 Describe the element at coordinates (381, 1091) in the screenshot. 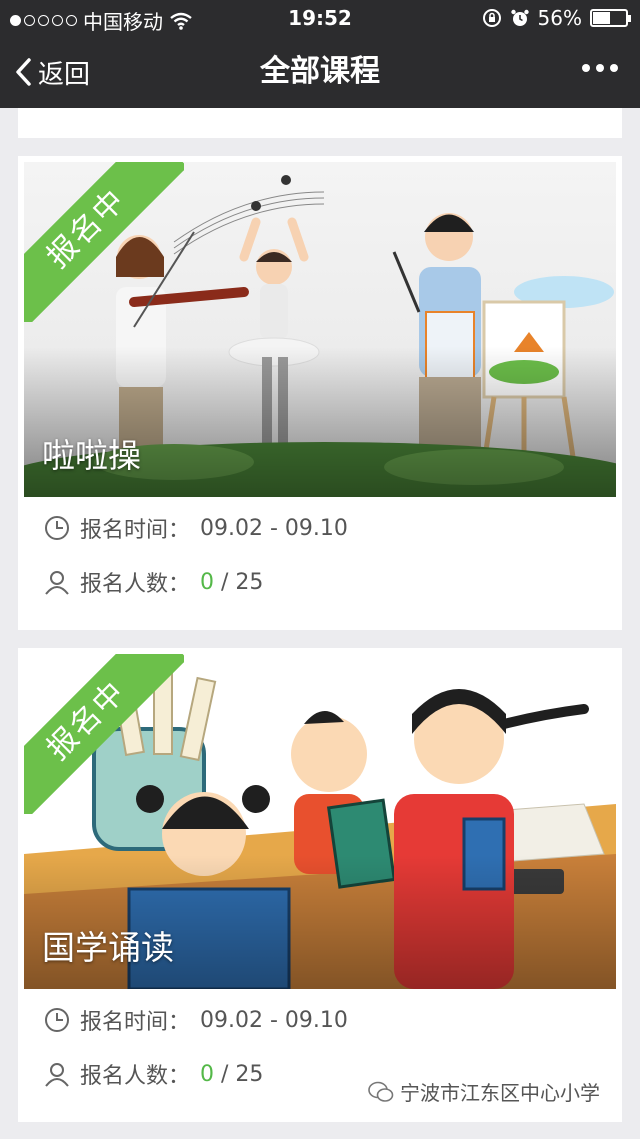

I see `wechat-icon` at that location.